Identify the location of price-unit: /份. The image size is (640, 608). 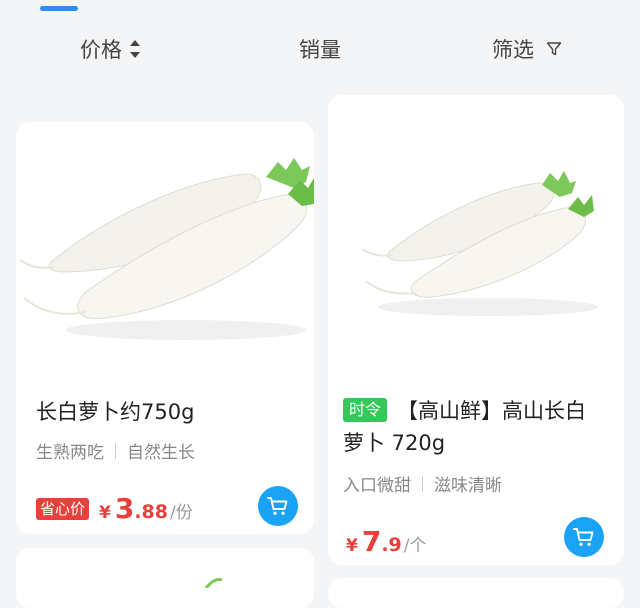
(181, 513).